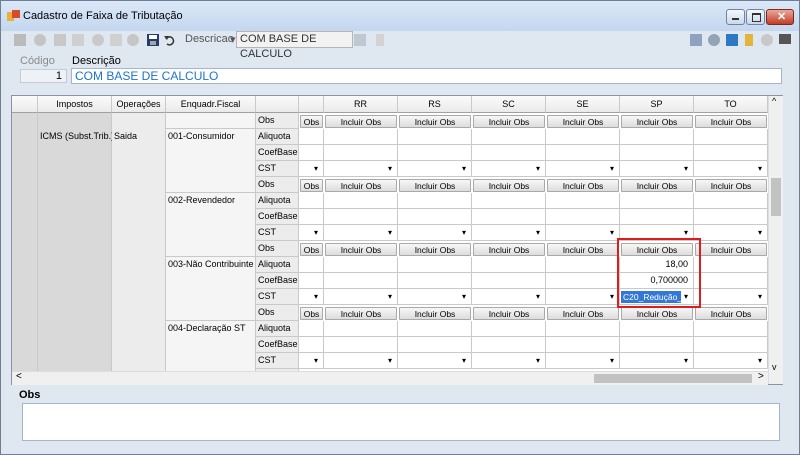 The width and height of the screenshot is (800, 455). What do you see at coordinates (509, 313) in the screenshot?
I see `incluir-obs-button-sc: Incluir Obs` at bounding box center [509, 313].